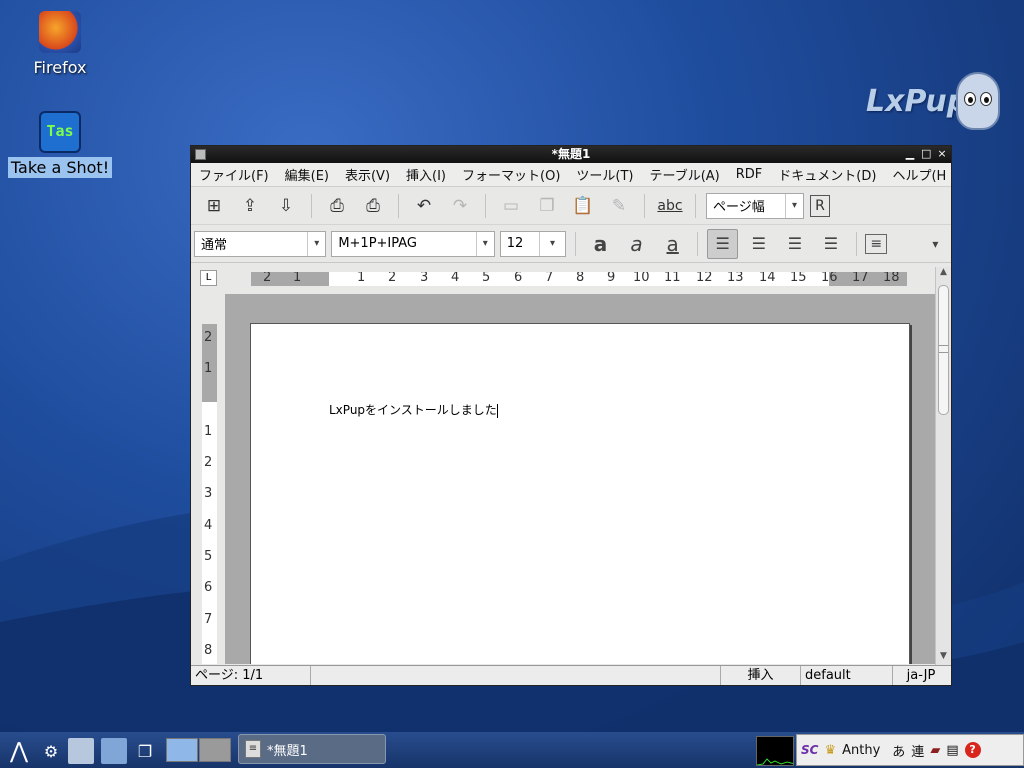  Describe the element at coordinates (917, 750) in the screenshot. I see `conversion-mode: 連` at that location.